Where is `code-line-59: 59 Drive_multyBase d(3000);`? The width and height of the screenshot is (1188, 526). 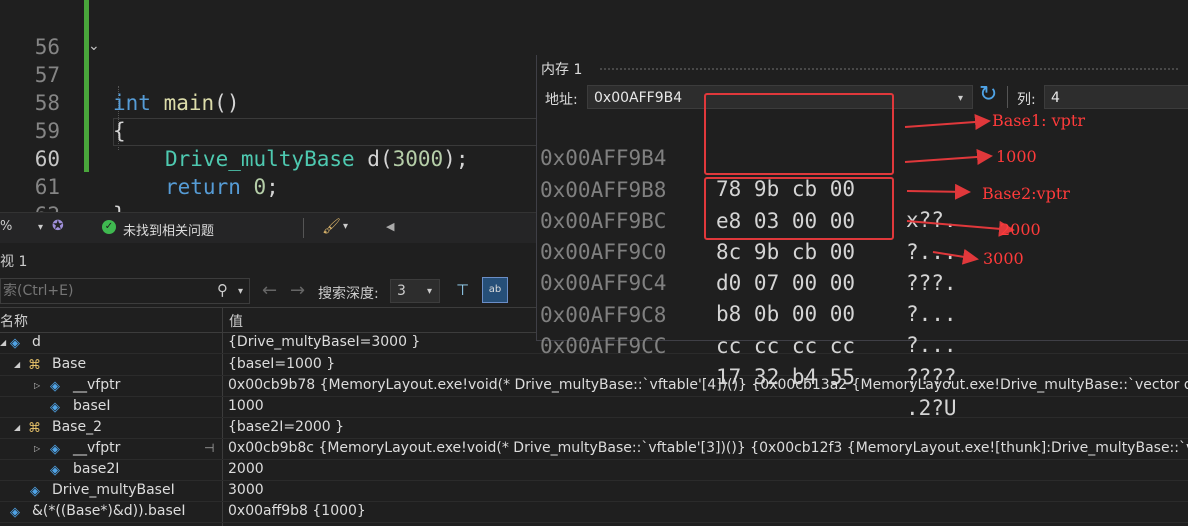 code-line-59: 59 Drive_multyBase d(3000); is located at coordinates (280, 130).